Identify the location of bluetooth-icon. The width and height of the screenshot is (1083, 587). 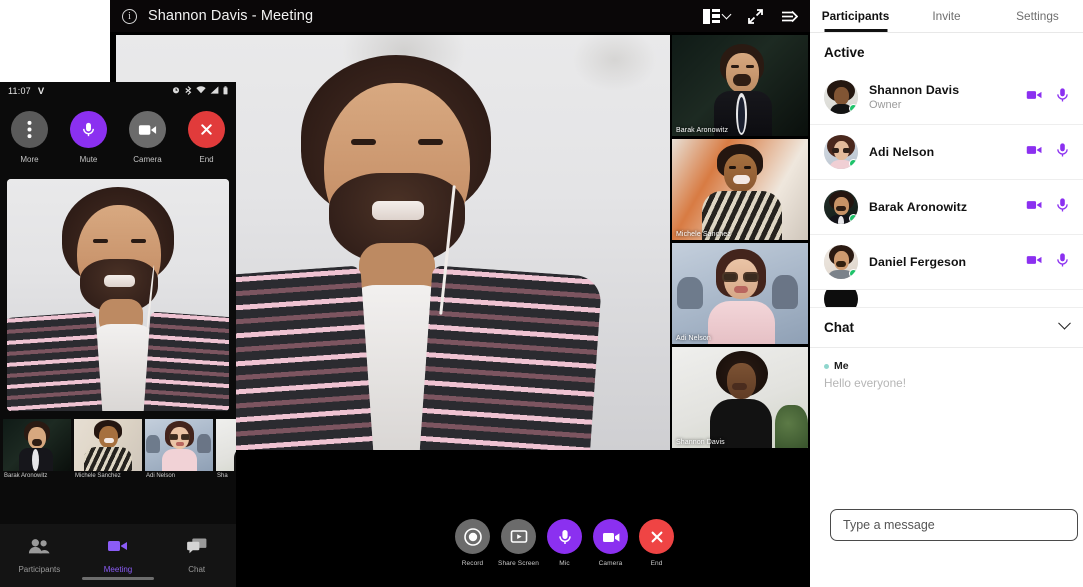
(188, 91).